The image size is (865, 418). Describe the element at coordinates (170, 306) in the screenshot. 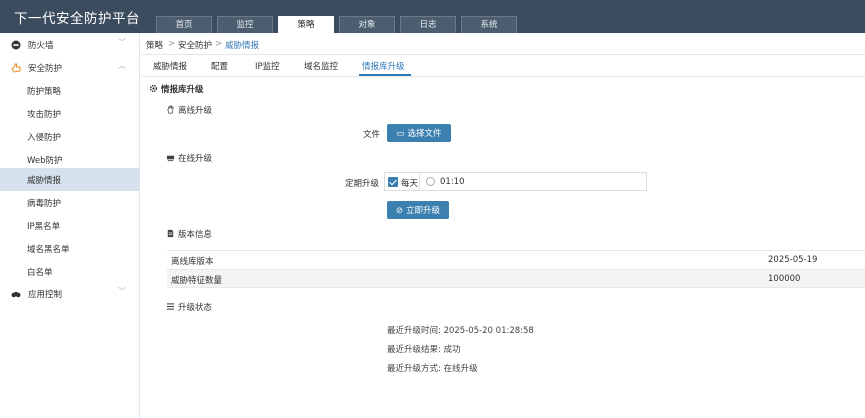

I see `list-icon` at that location.